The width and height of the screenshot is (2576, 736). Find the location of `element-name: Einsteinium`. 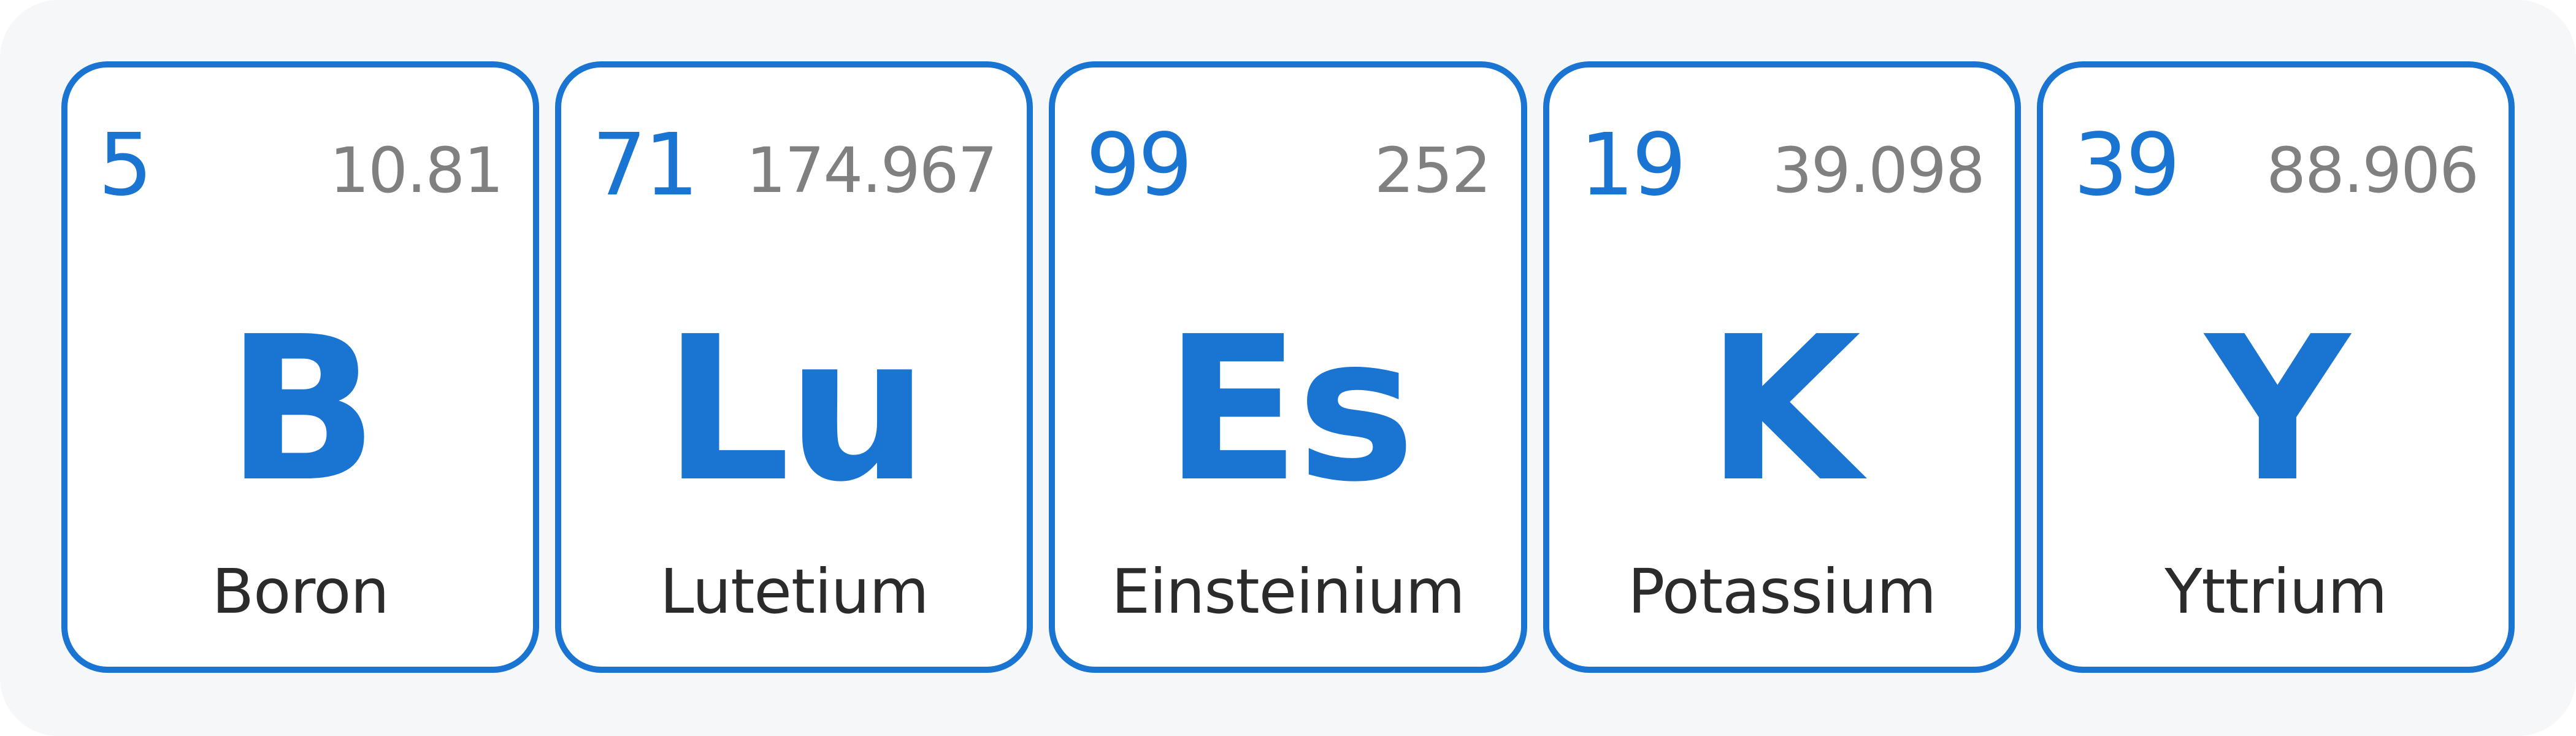

element-name: Einsteinium is located at coordinates (1288, 591).